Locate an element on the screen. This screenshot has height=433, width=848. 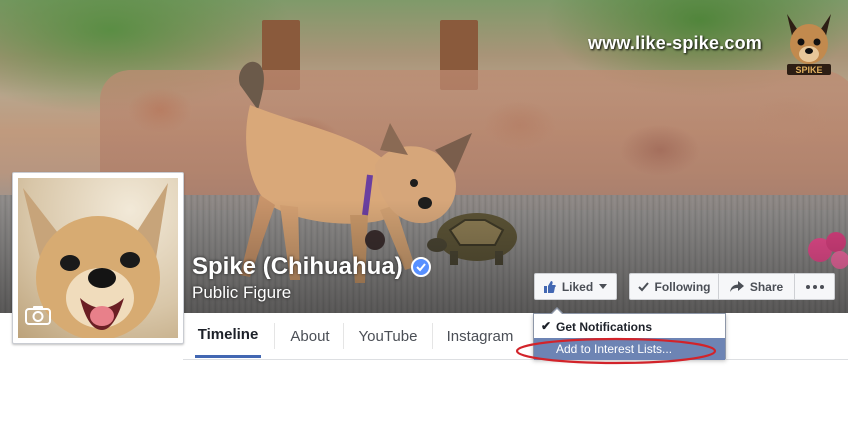
verified-badge-icon is located at coordinates (420, 267).